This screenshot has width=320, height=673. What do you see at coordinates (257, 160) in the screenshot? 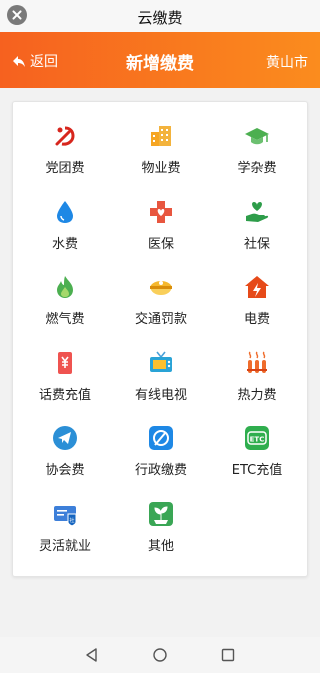
I see `category-tuition-fee: 学杂费` at bounding box center [257, 160].